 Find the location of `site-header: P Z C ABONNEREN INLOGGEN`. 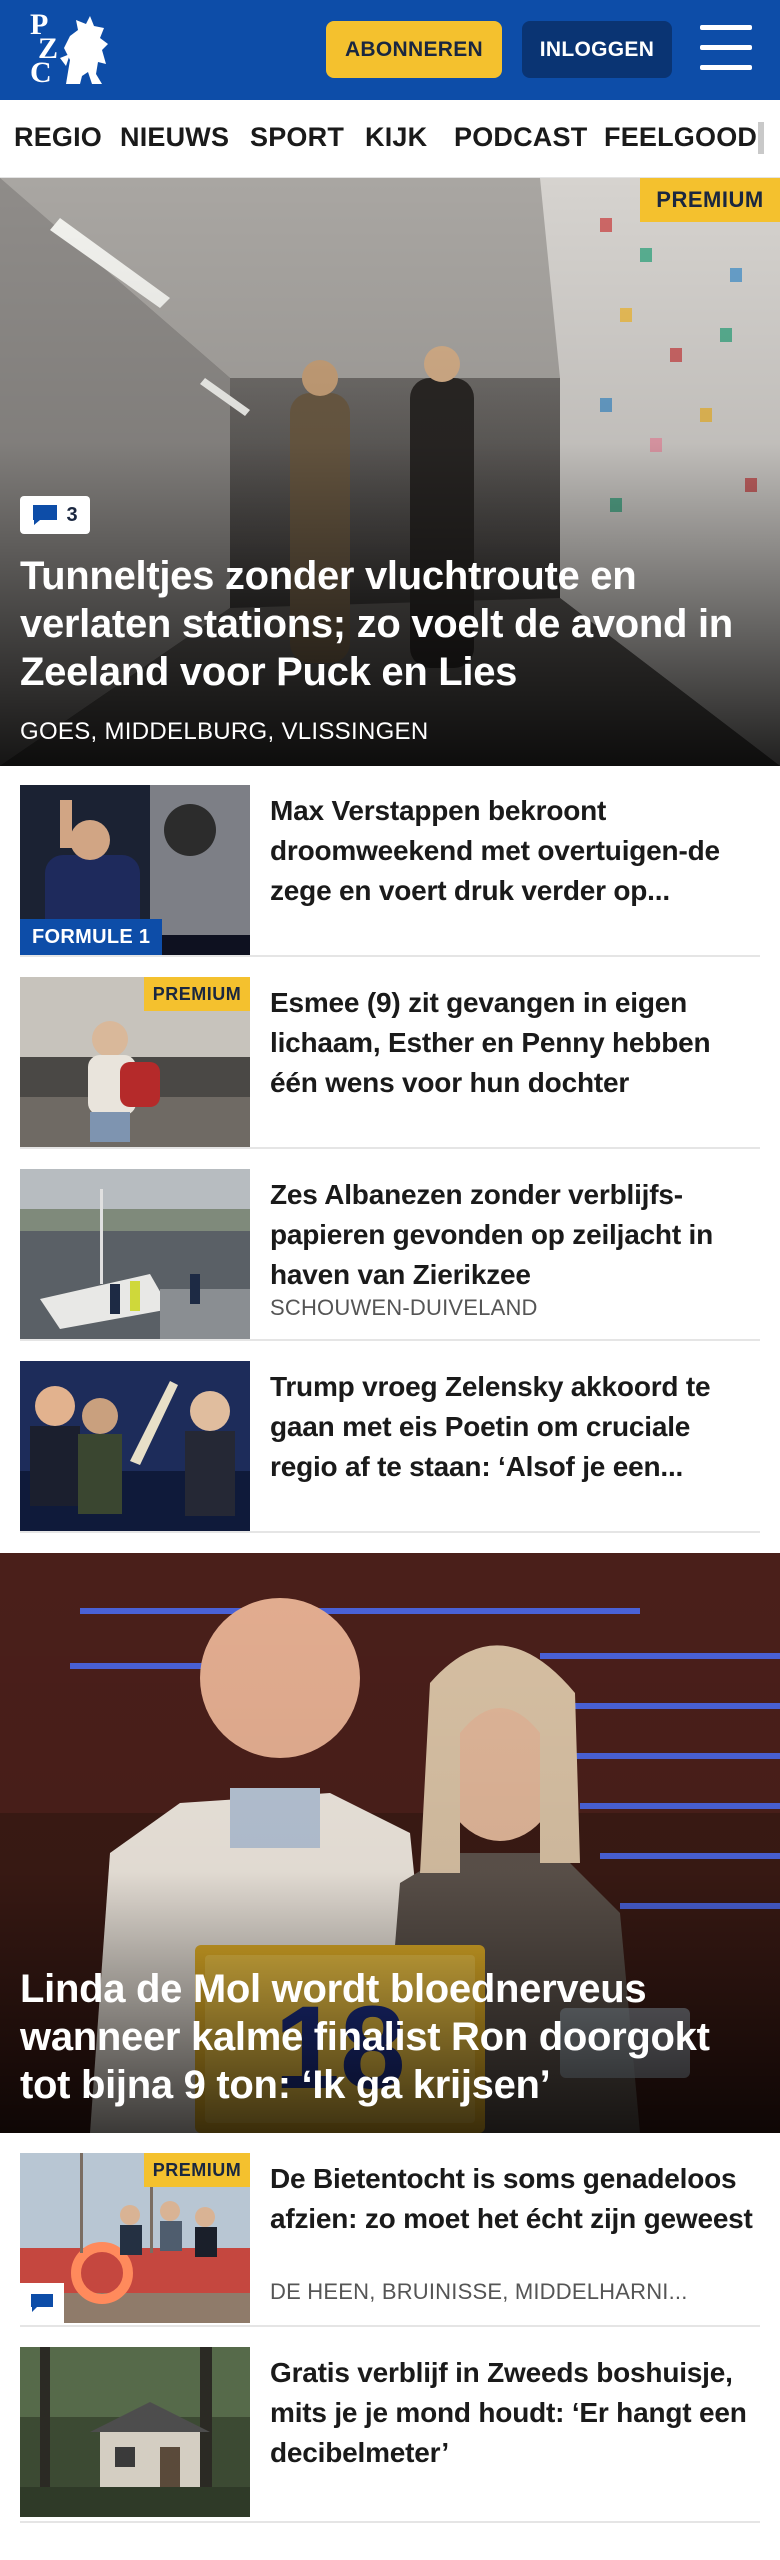

site-header: P Z C ABONNEREN INLOGGEN is located at coordinates (390, 50).